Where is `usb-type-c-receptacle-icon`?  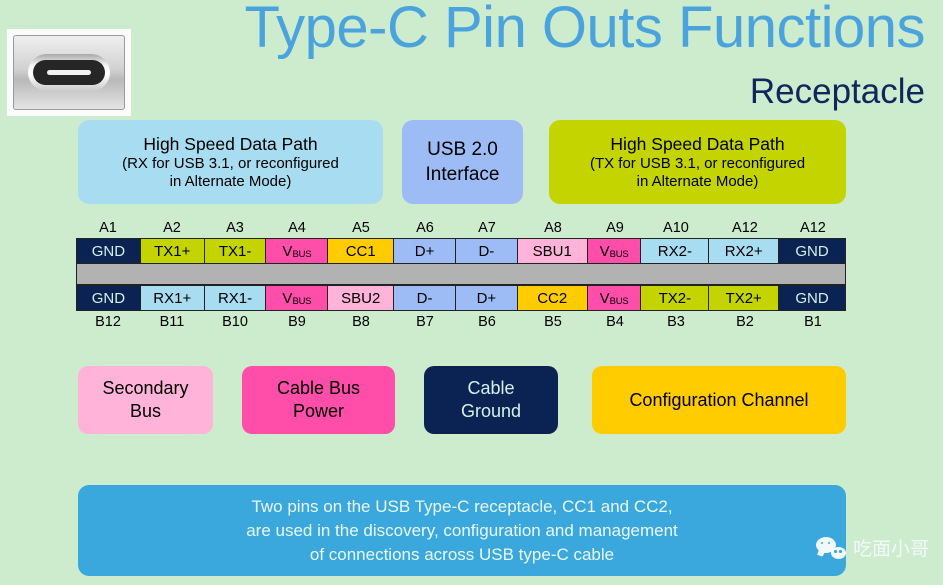
usb-type-c-receptacle-icon is located at coordinates (69, 72).